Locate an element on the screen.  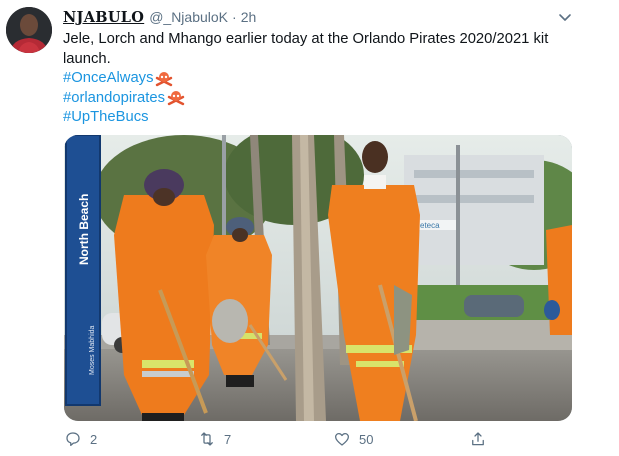
user-handle: @_NjabuloK is located at coordinates (188, 17).